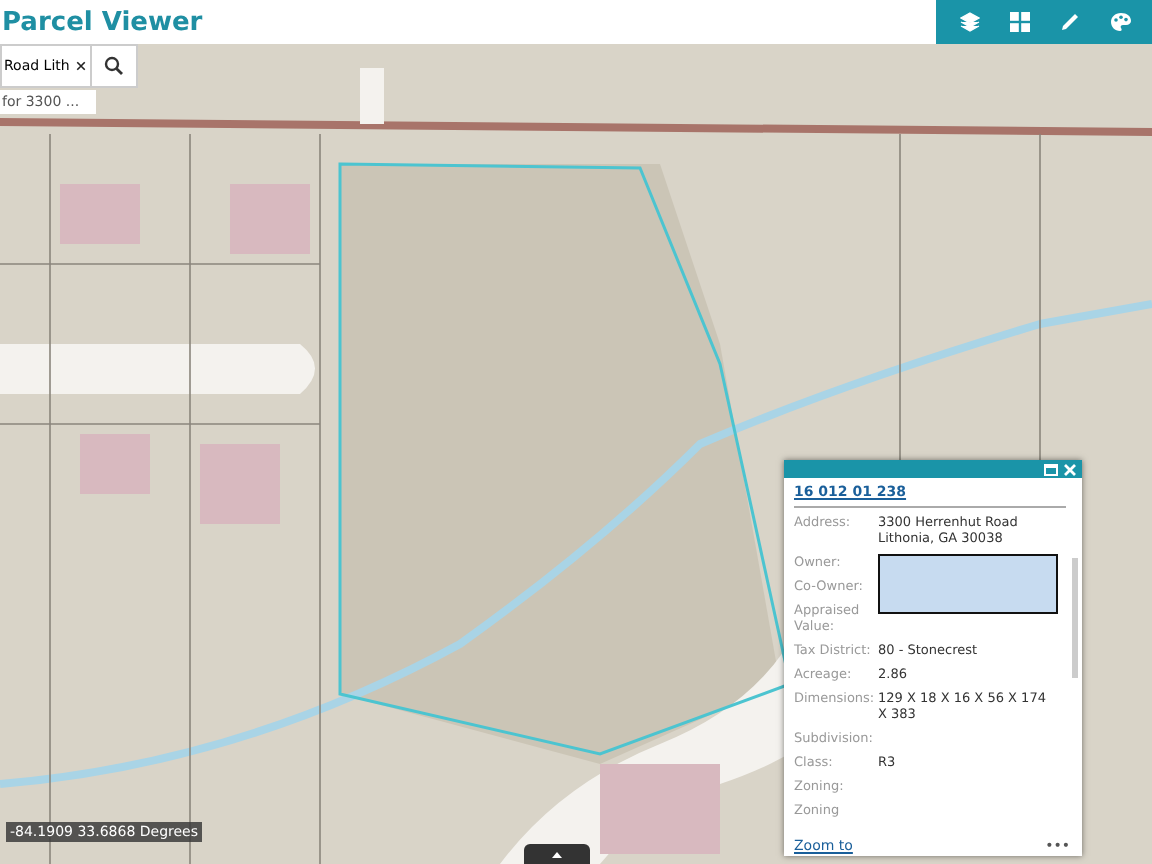 The width and height of the screenshot is (1152, 864). I want to click on layers-icon, so click(971, 22).